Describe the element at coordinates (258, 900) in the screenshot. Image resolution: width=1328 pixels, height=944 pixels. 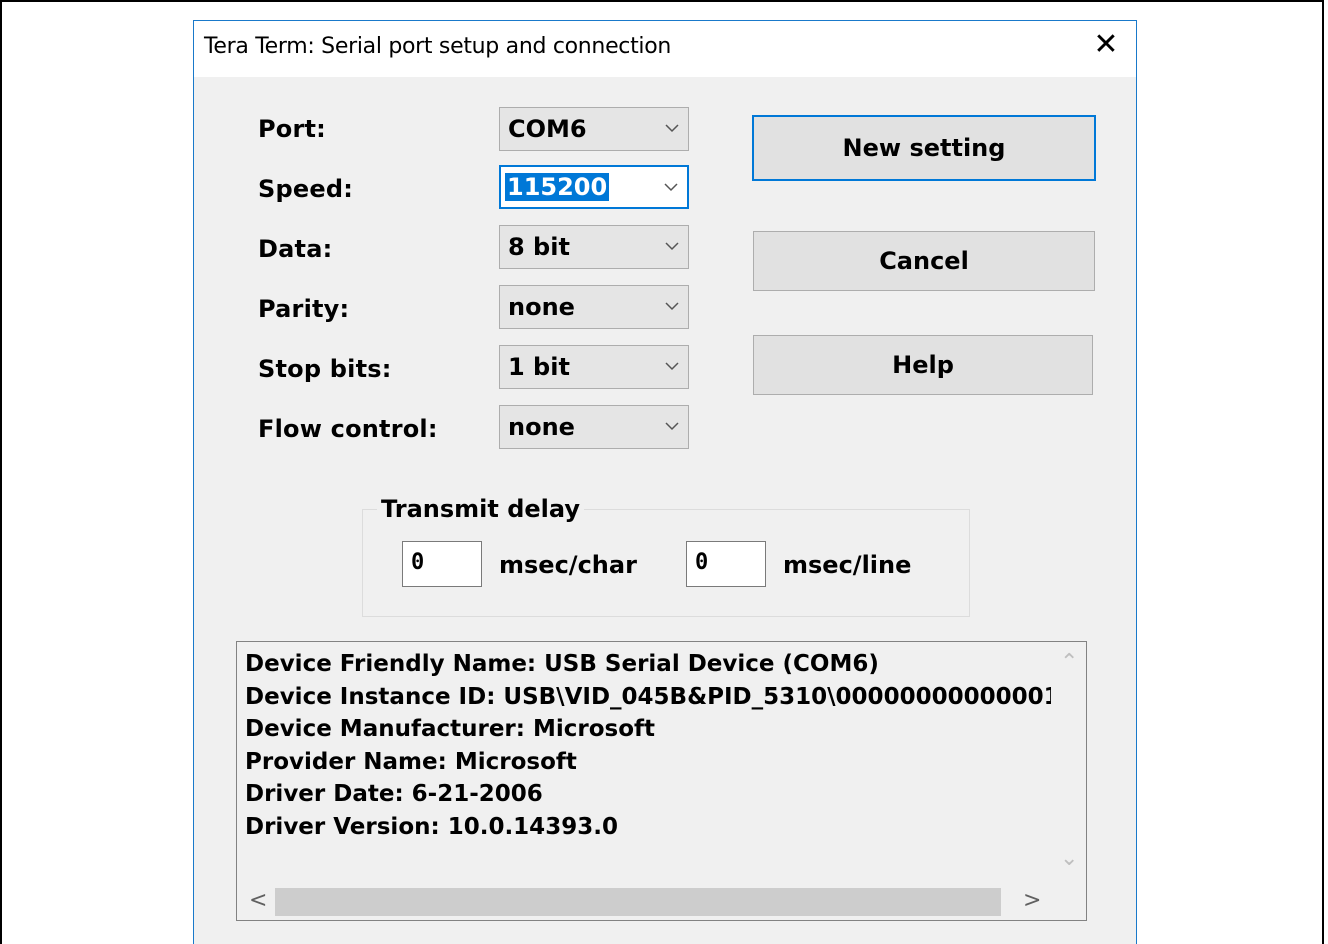
I see `scroll-left-icon: <` at that location.